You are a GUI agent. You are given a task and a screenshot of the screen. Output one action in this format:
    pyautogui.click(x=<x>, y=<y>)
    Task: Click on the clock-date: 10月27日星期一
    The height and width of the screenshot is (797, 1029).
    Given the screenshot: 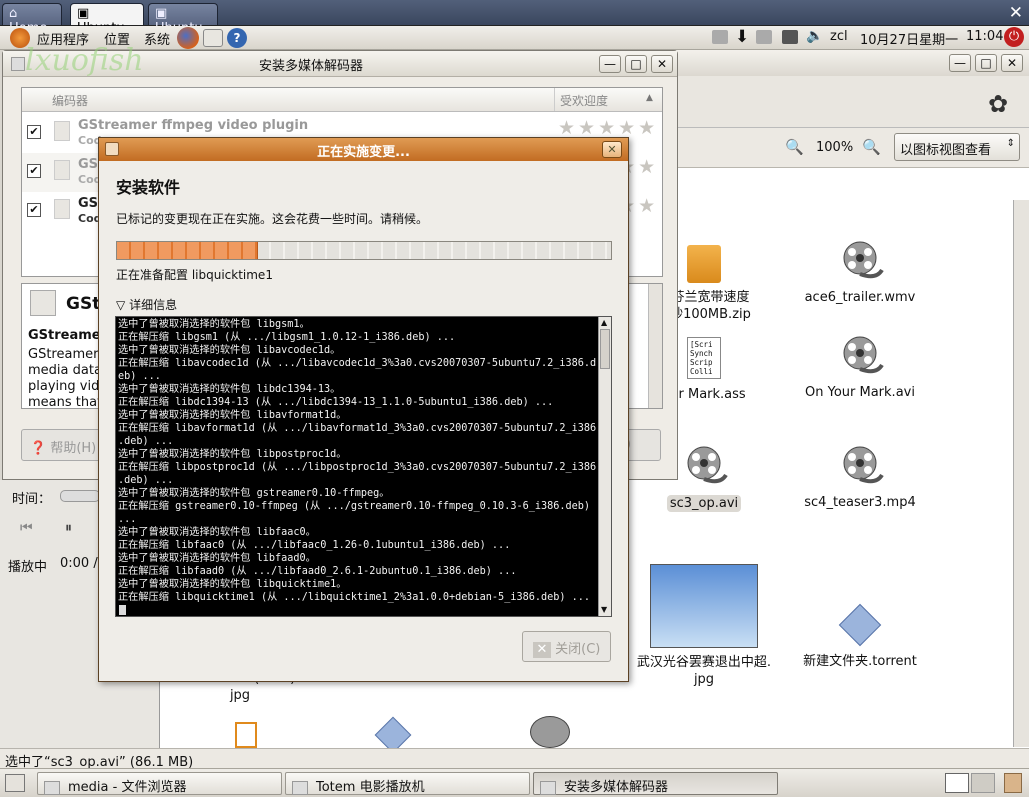 What is the action you would take?
    pyautogui.click(x=909, y=38)
    